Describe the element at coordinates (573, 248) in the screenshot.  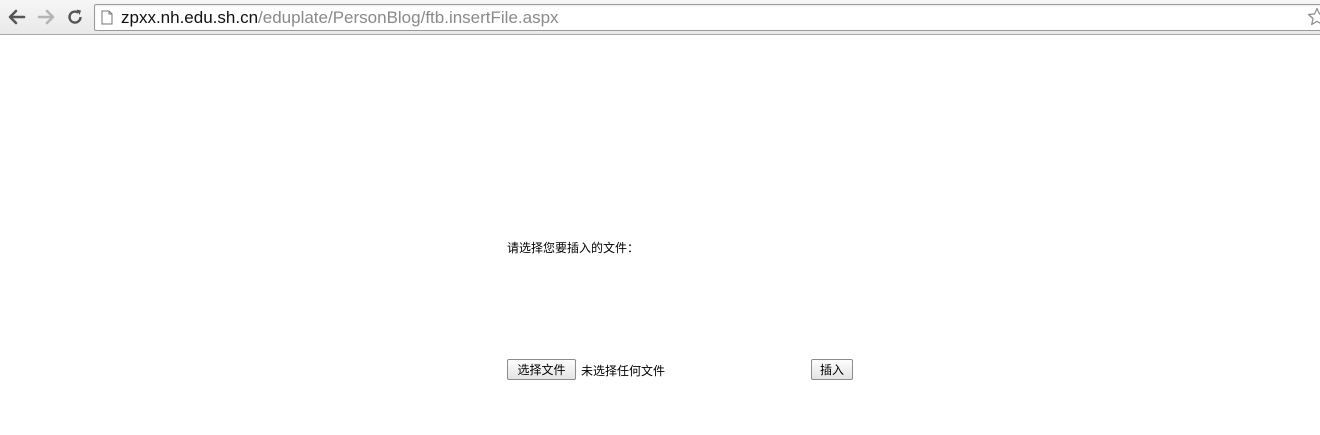
I see `insert-file-prompt: 请选择您要插入的文件：` at that location.